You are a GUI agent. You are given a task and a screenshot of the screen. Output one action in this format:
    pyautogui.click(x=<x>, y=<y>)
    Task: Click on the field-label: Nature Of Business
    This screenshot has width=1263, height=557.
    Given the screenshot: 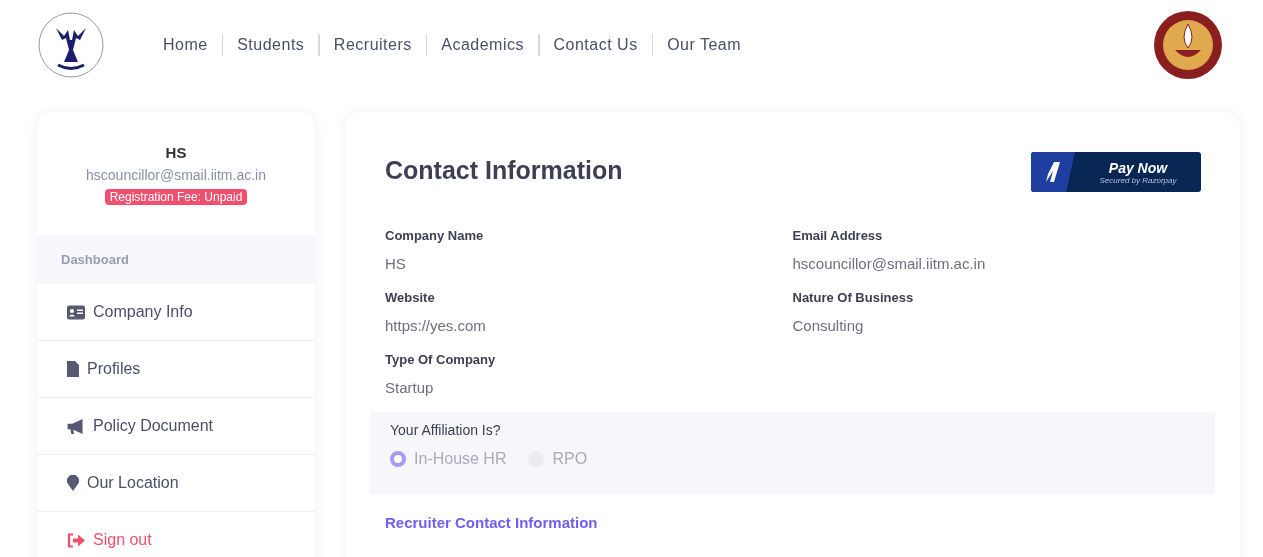 What is the action you would take?
    pyautogui.click(x=853, y=297)
    